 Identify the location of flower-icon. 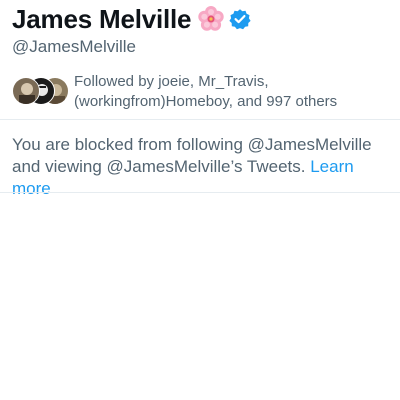
(211, 19).